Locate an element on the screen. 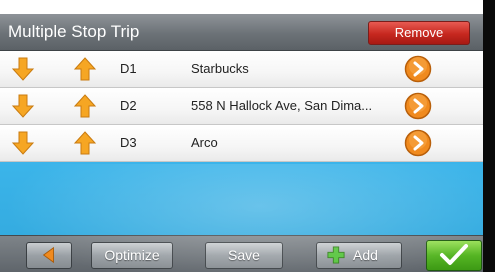  device-bezel-top is located at coordinates (247, 7).